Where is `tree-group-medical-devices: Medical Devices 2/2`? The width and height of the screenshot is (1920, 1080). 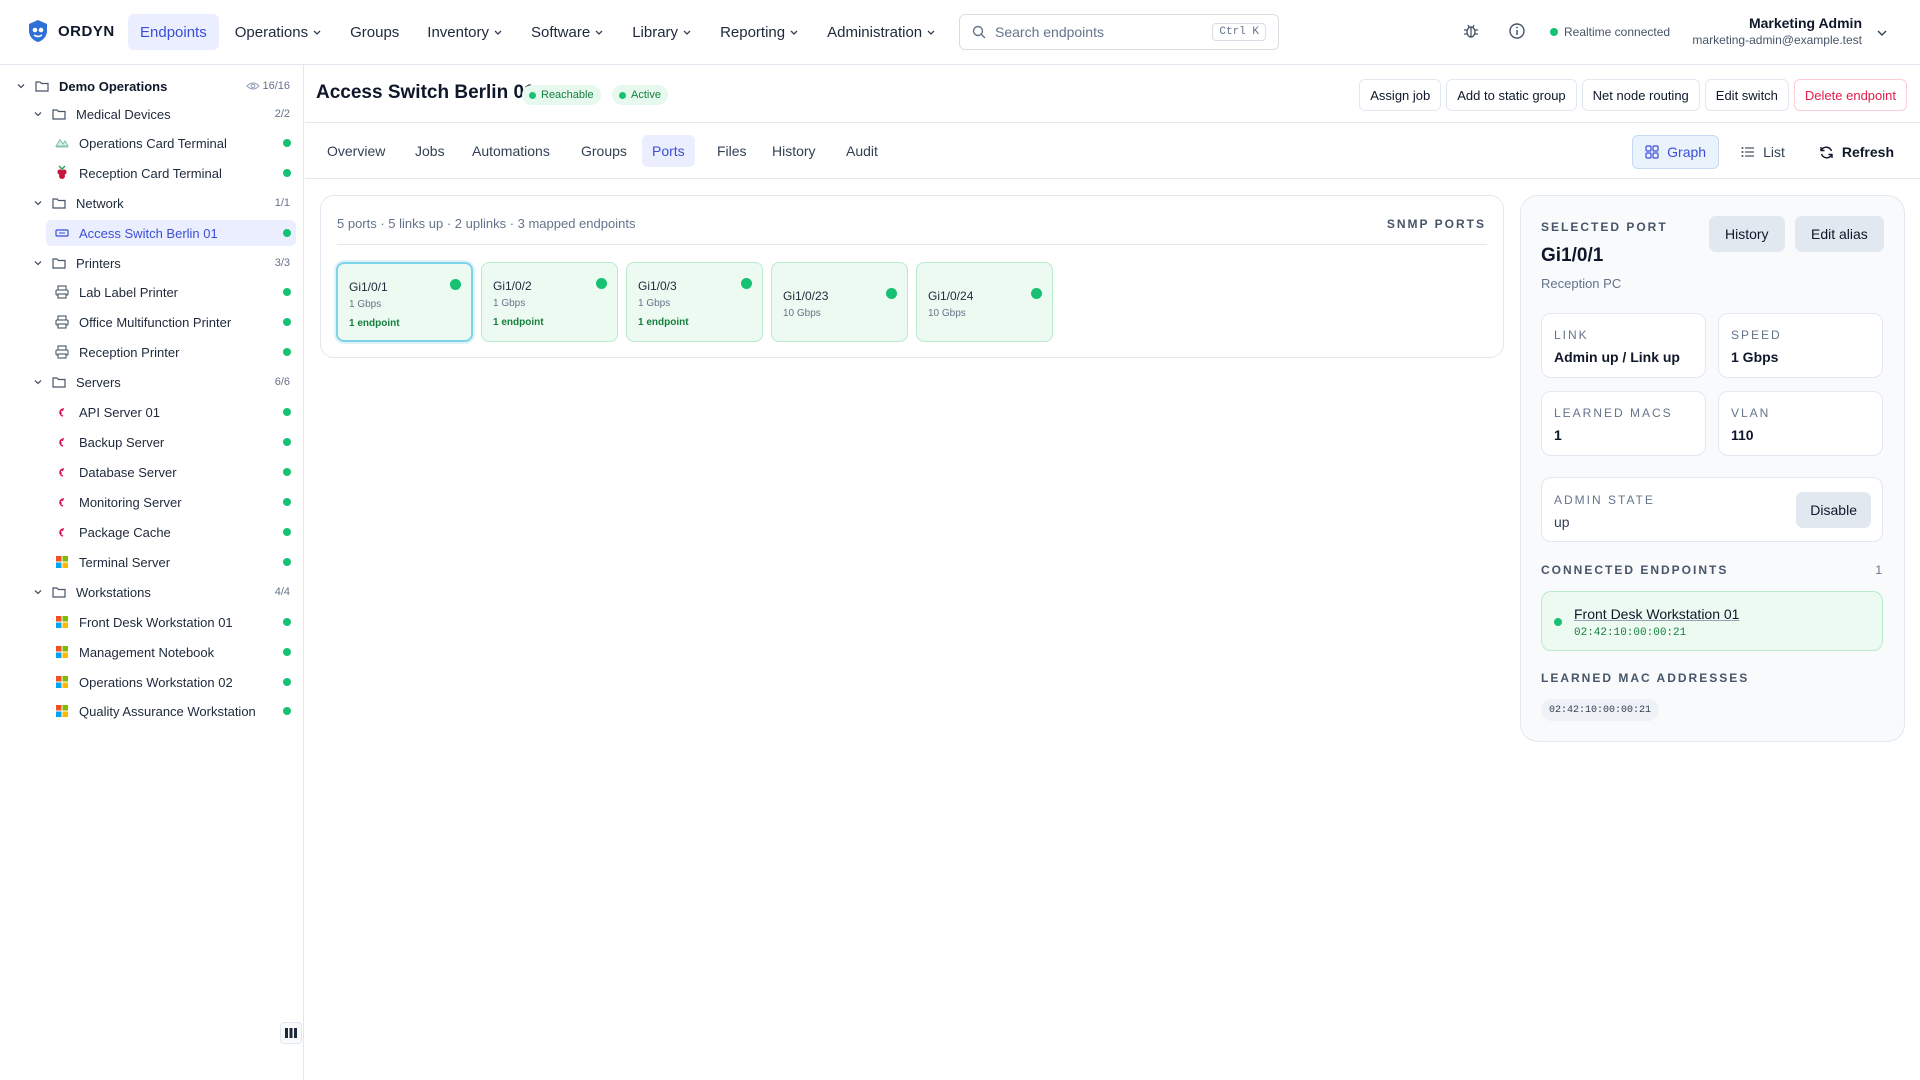
tree-group-medical-devices: Medical Devices 2/2 is located at coordinates (152, 114).